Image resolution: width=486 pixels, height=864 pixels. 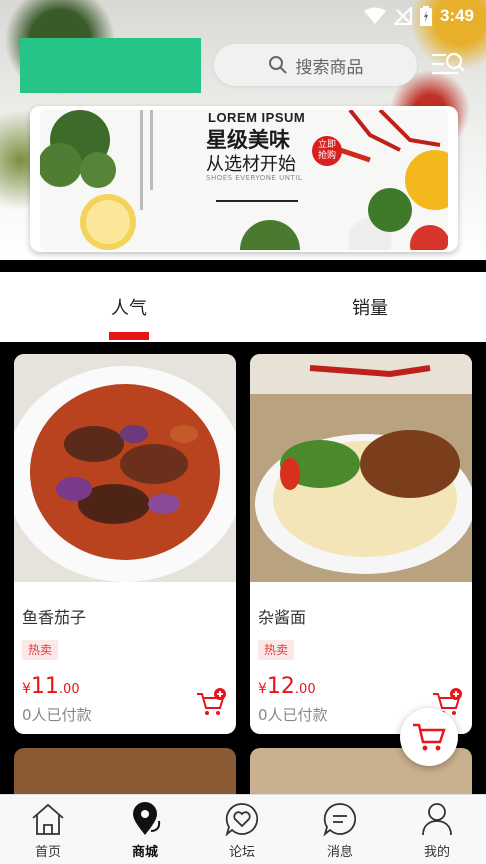 I want to click on banner-lorem: LOREM IPSUM, so click(x=257, y=117).